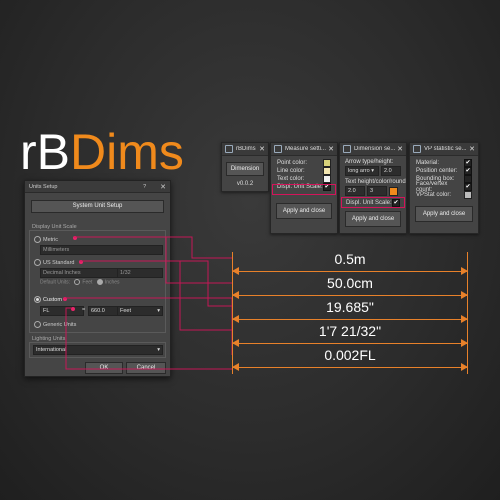  What do you see at coordinates (444, 171) in the screenshot?
I see `position-center-row: Position center: ✔` at bounding box center [444, 171].